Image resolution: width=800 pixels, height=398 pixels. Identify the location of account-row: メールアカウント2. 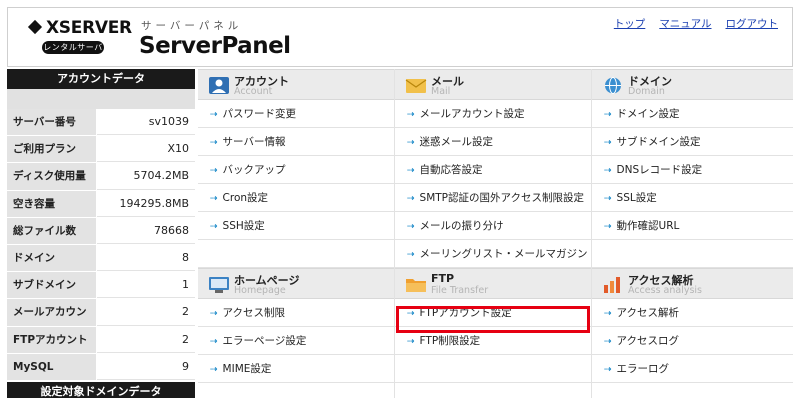
(101, 321).